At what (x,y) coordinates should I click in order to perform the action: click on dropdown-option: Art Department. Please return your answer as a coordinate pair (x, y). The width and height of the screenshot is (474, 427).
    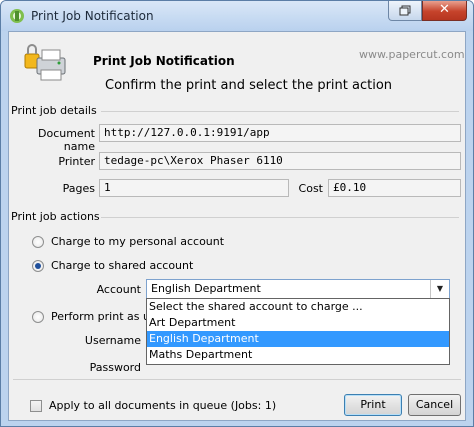
    Looking at the image, I should click on (298, 323).